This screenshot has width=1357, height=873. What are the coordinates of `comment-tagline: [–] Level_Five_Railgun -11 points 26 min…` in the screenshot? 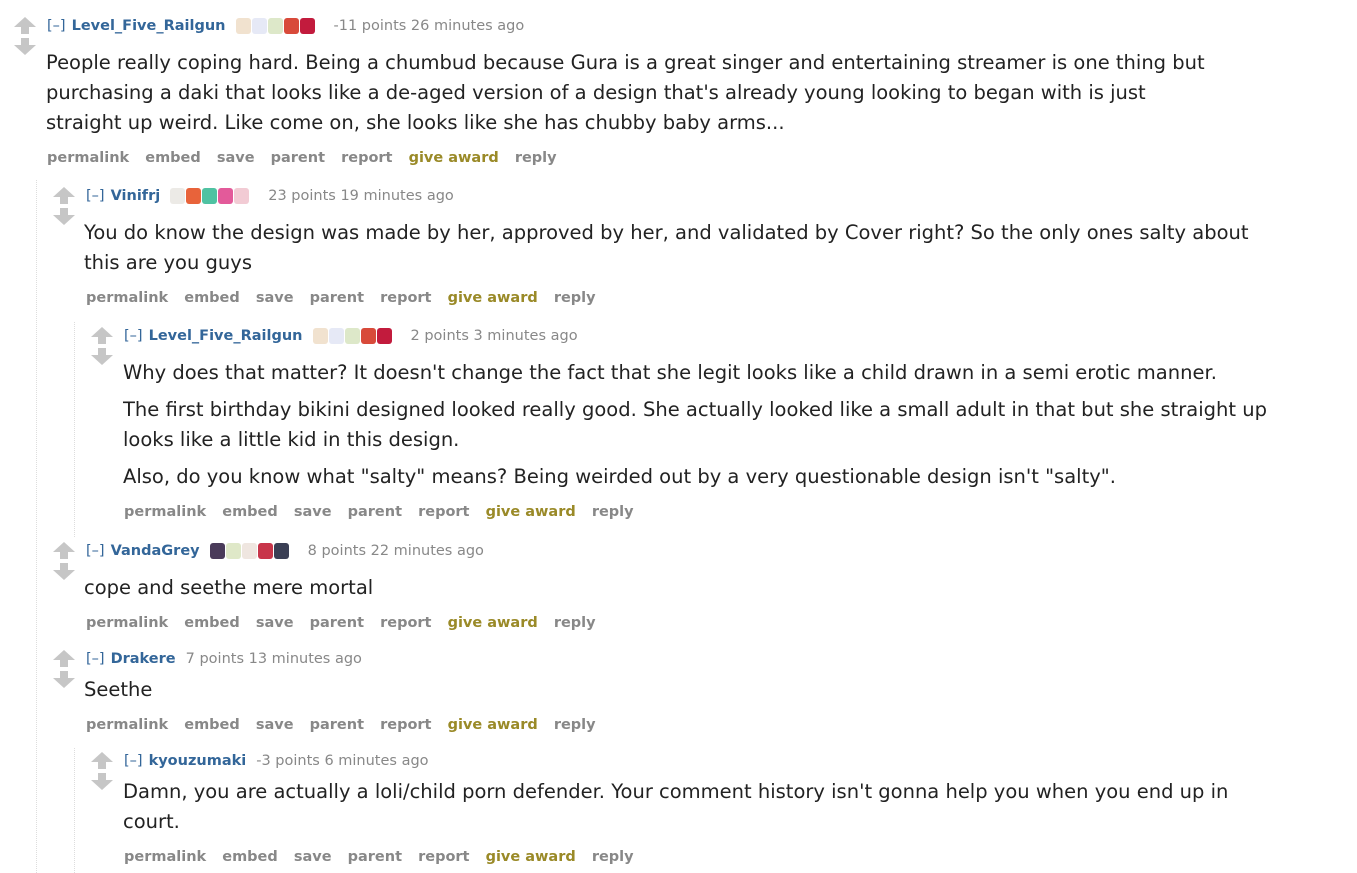 It's located at (285, 26).